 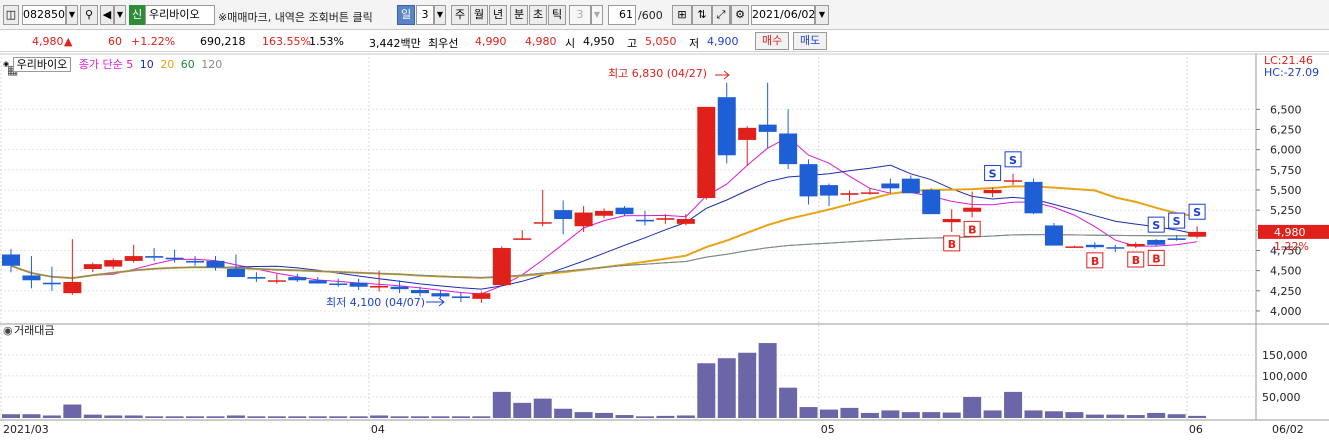 What do you see at coordinates (622, 15) in the screenshot?
I see `display-count-input: 61` at bounding box center [622, 15].